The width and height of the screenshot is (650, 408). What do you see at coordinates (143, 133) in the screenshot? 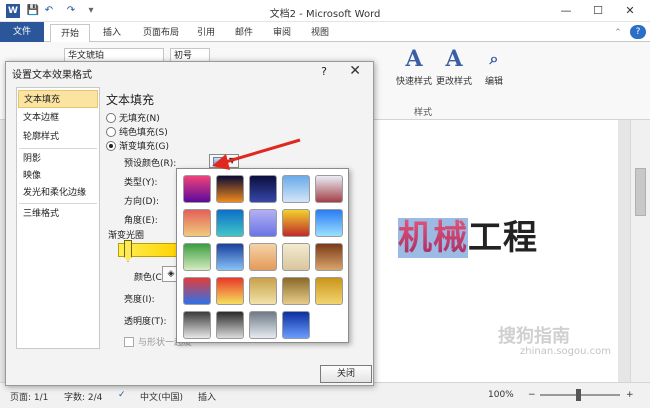
I see `solid-fill-label: 纯色填充(S)` at bounding box center [143, 133].